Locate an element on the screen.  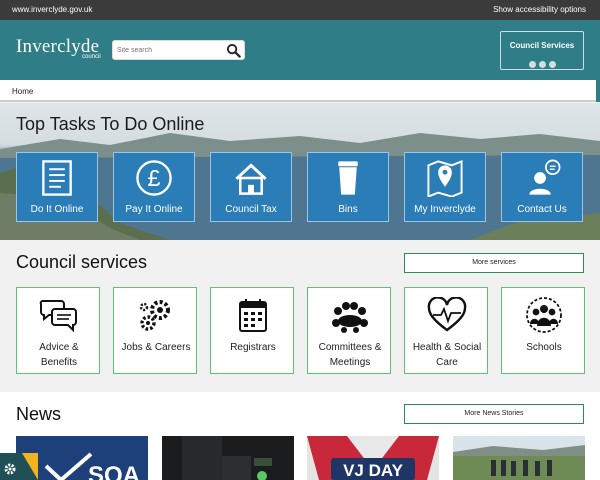
service-schools: Schools is located at coordinates (543, 330).